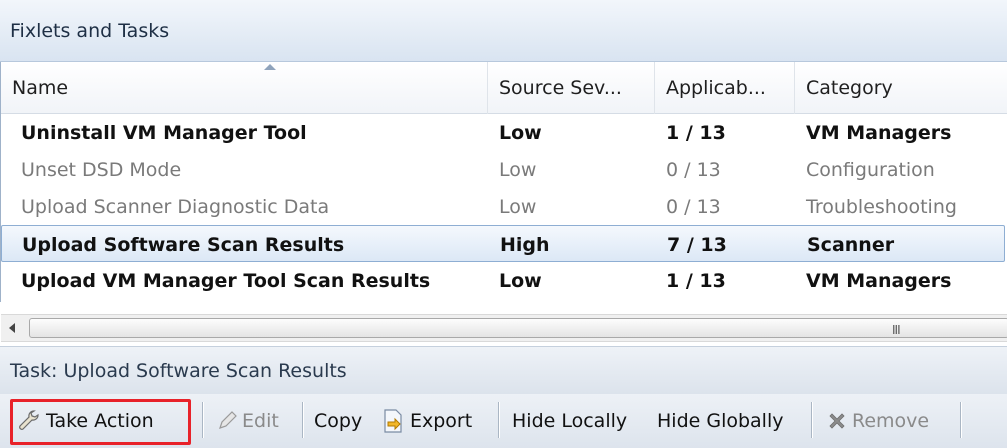  I want to click on remove-x-icon, so click(837, 421).